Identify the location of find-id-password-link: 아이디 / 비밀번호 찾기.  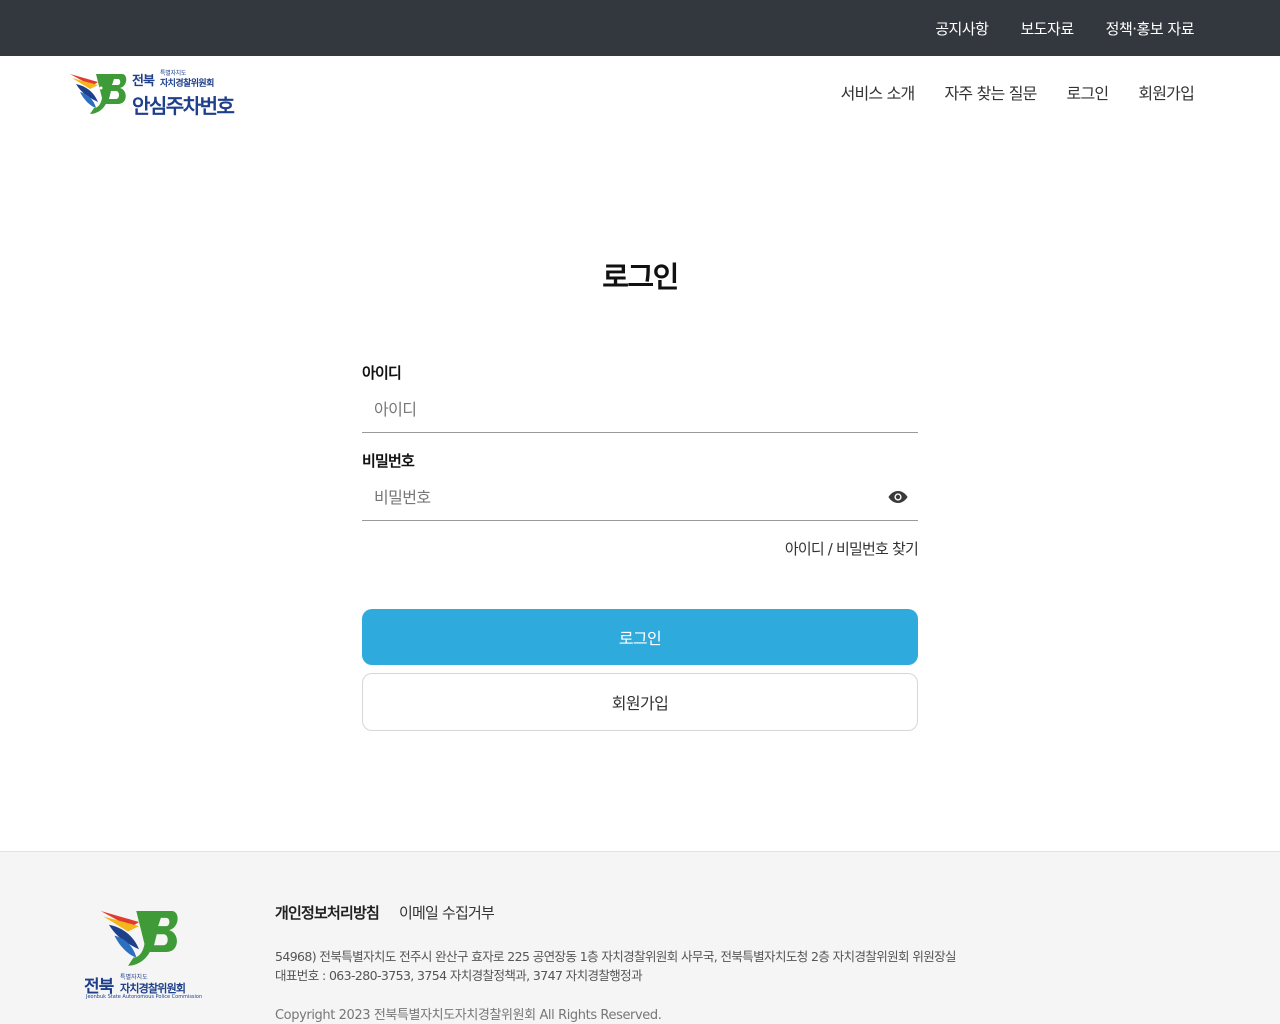
(852, 548).